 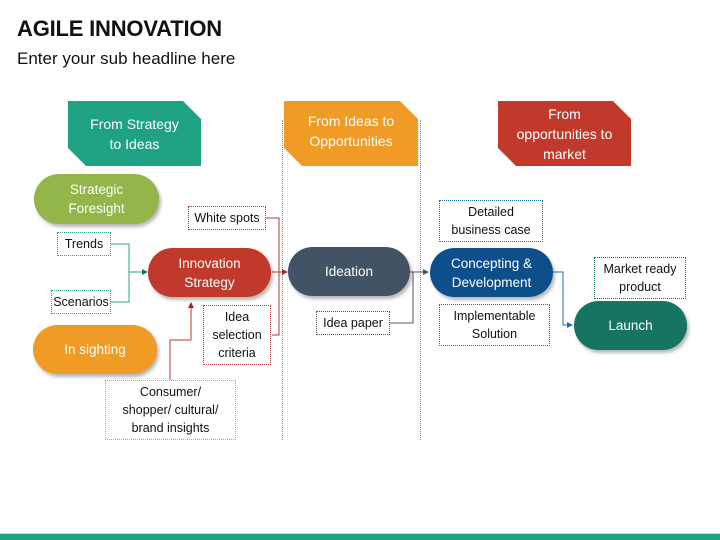 I want to click on phase-header-opportunities-to-market: From opportunities to market, so click(x=564, y=133).